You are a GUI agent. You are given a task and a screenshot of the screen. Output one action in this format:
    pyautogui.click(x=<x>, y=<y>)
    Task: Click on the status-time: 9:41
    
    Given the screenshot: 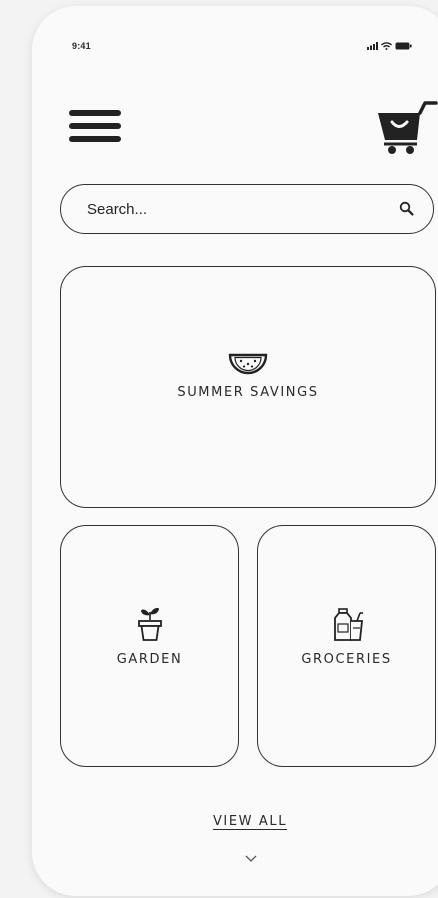 What is the action you would take?
    pyautogui.click(x=81, y=46)
    